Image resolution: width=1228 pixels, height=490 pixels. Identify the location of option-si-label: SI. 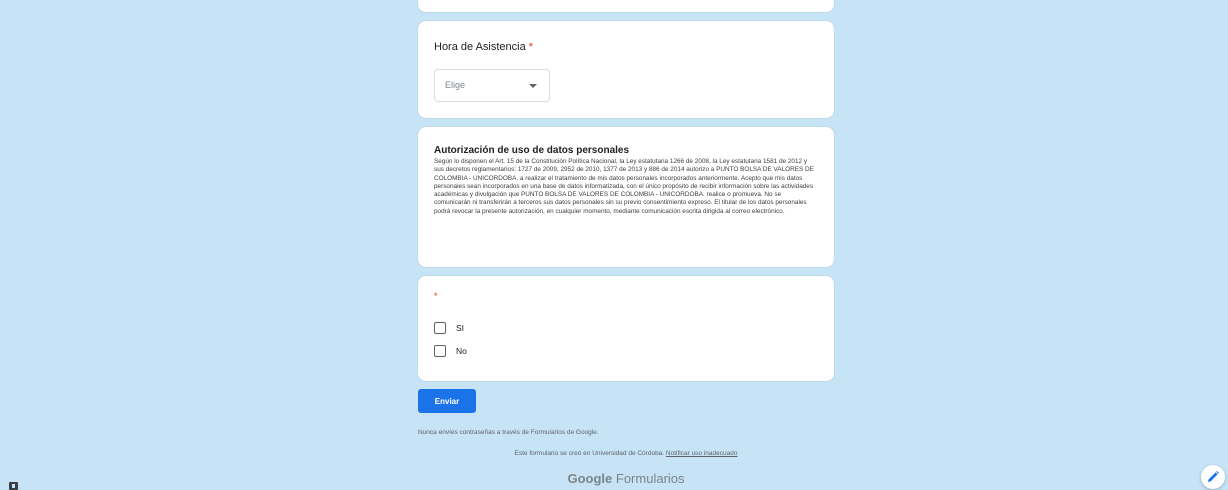
(460, 328).